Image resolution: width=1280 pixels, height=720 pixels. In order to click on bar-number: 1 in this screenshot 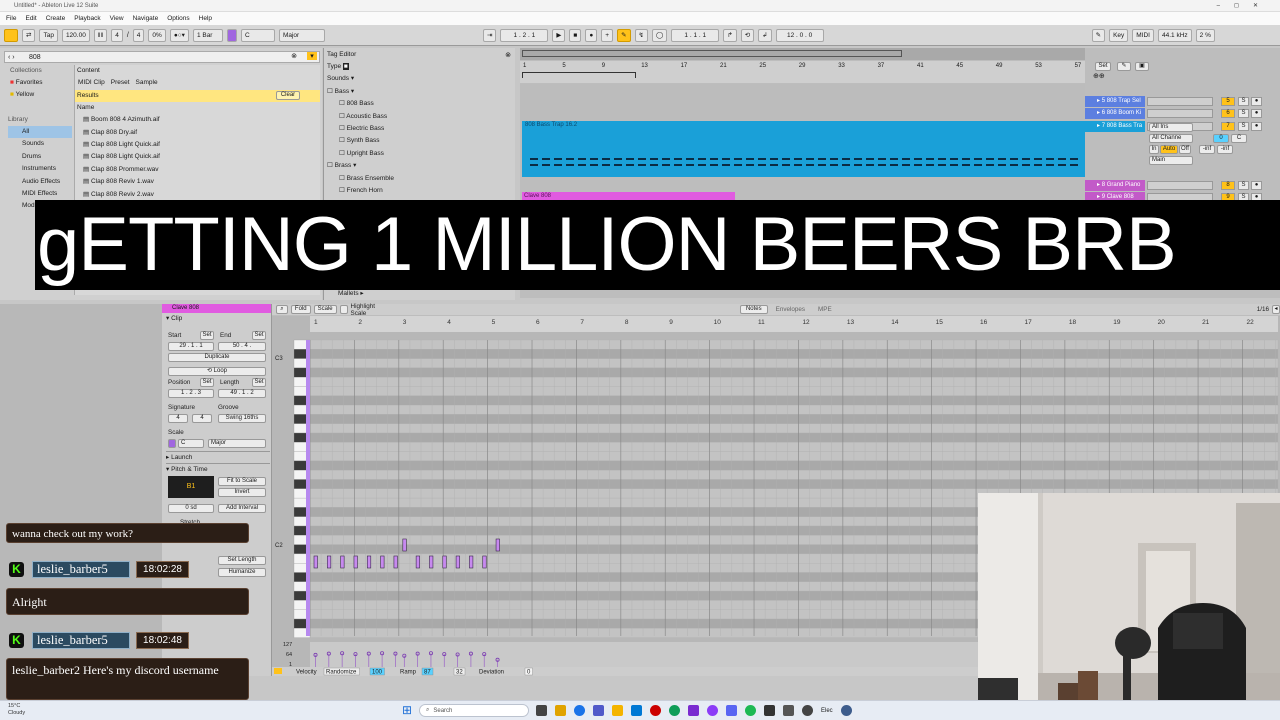, I will do `click(316, 322)`.